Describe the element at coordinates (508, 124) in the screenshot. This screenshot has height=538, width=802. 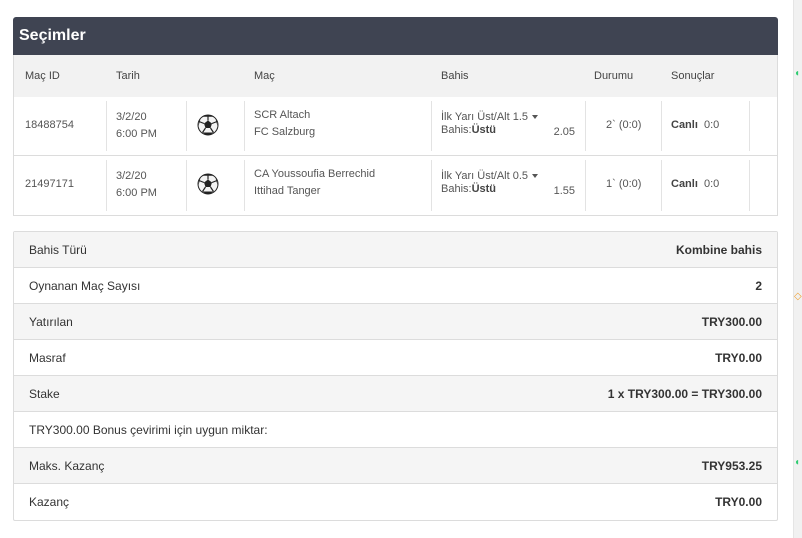
I see `bet-details: İlk Yarı Üst/Alt 1.5 Bahis:Üstü 2.05` at that location.